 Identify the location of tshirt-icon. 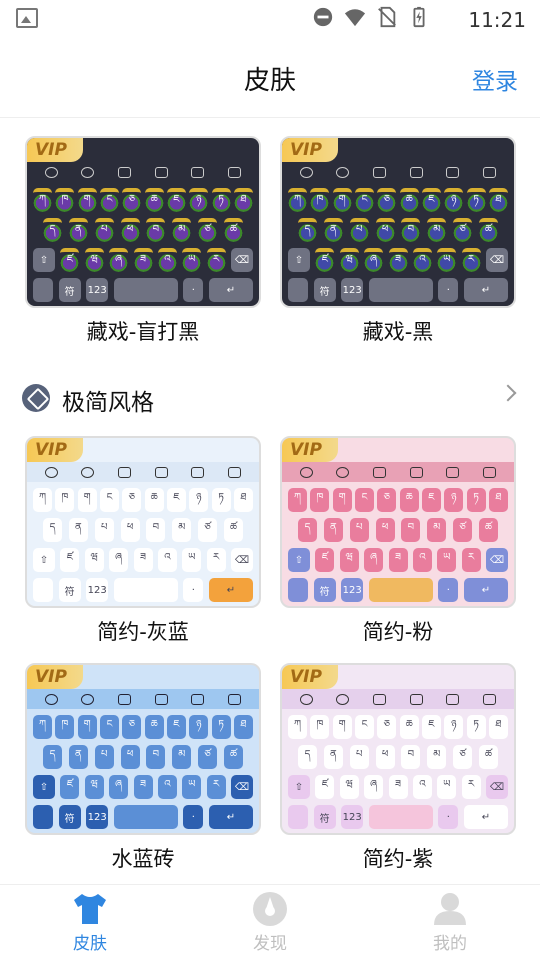
(90, 909).